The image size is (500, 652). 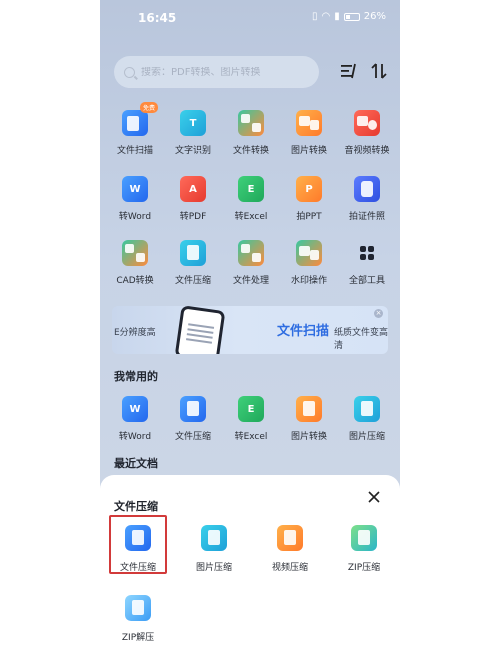 I want to click on option-image-compress: 图片压缩, so click(x=214, y=549).